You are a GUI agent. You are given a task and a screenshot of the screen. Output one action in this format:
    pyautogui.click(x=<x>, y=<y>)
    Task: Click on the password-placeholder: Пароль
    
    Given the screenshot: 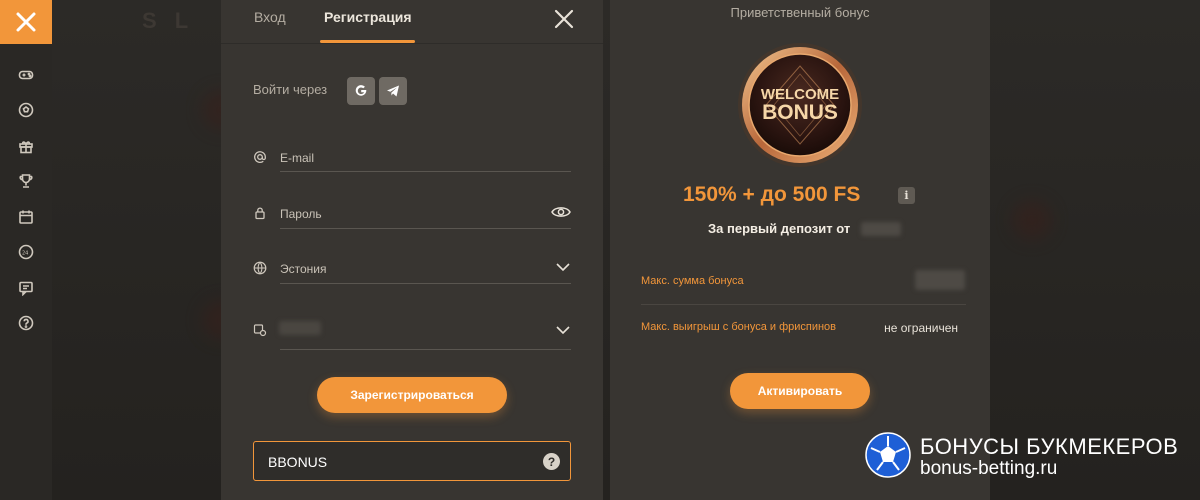 What is the action you would take?
    pyautogui.click(x=301, y=214)
    